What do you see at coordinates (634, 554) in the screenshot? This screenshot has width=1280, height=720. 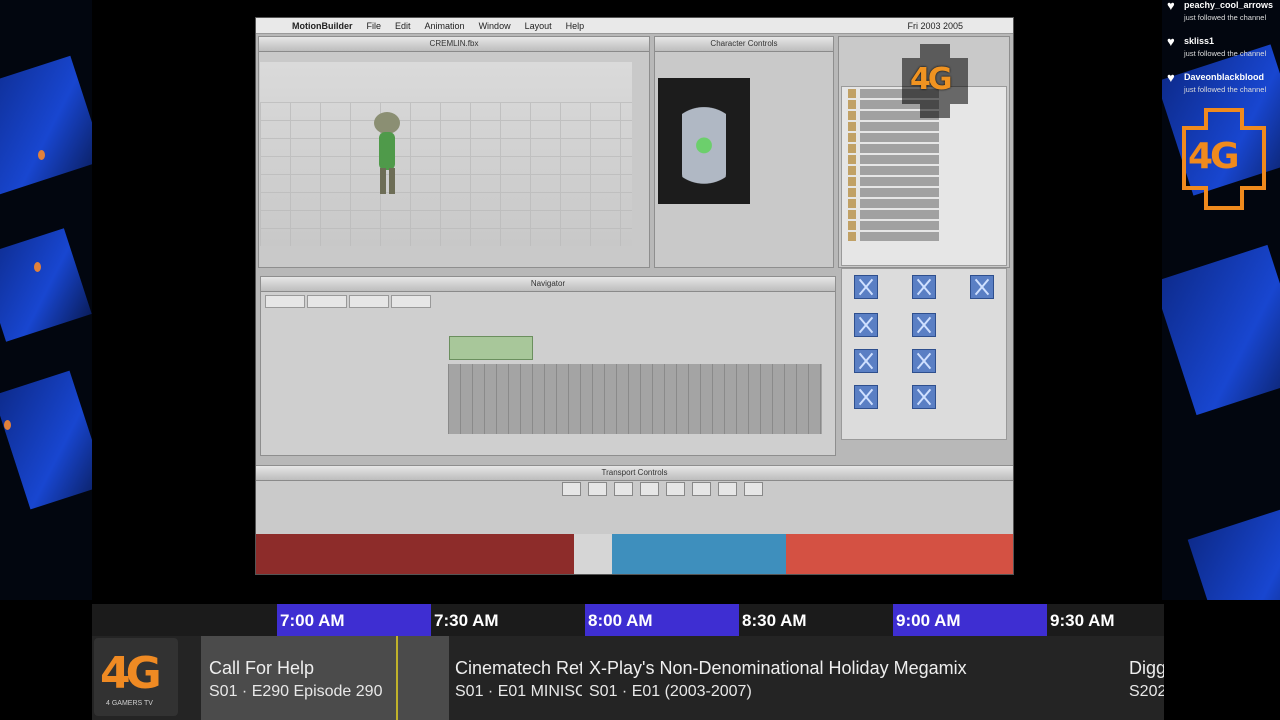 I see `scene-floor-preview` at bounding box center [634, 554].